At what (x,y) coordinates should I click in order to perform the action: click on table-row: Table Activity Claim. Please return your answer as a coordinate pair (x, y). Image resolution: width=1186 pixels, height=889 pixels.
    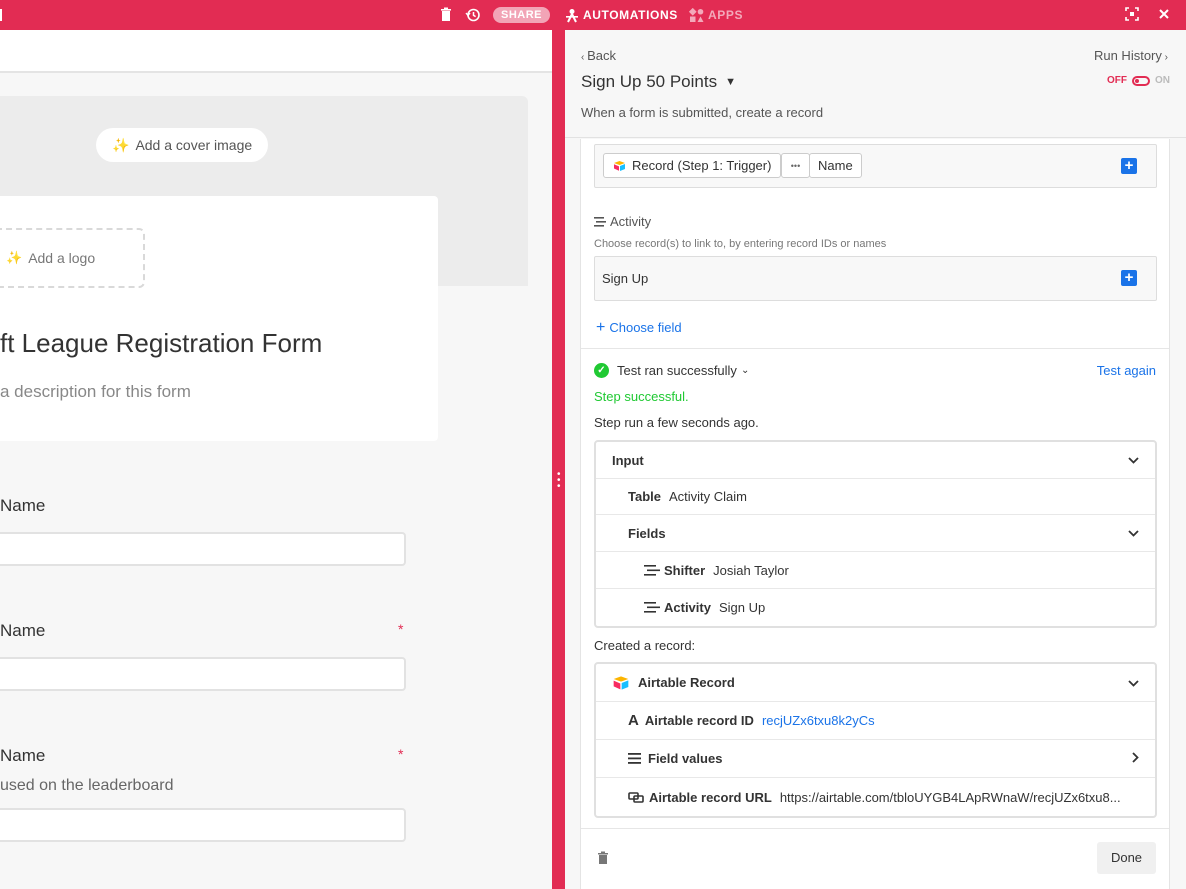
    Looking at the image, I should click on (875, 497).